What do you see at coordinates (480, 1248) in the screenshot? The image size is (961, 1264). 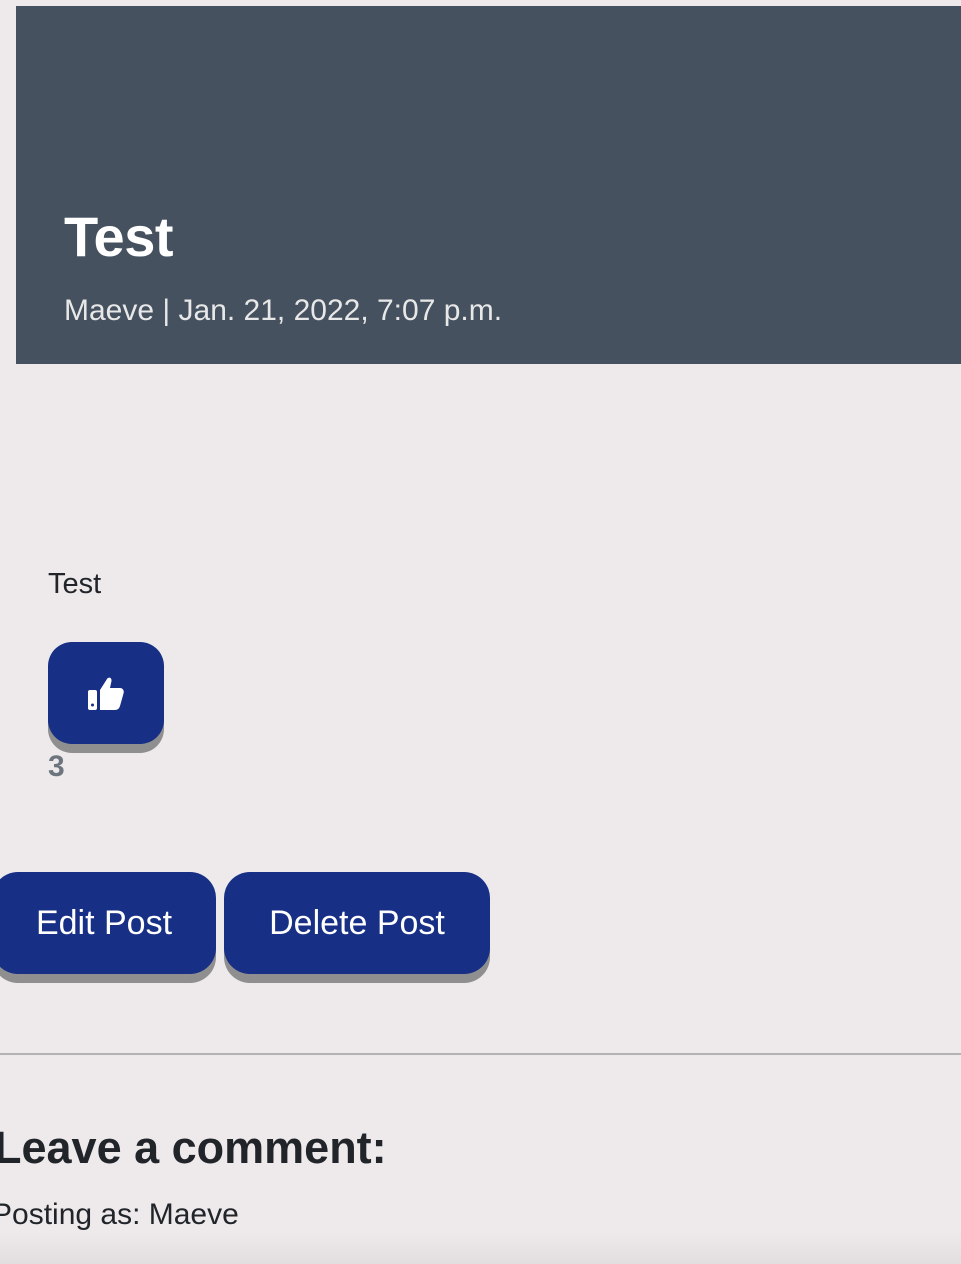 I see `bottom-fade` at bounding box center [480, 1248].